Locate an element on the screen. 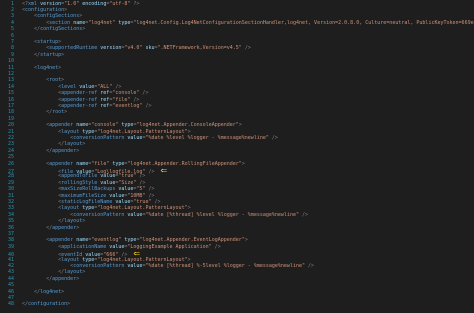 This screenshot has height=313, width=474. code-token: sku is located at coordinates (148, 48).